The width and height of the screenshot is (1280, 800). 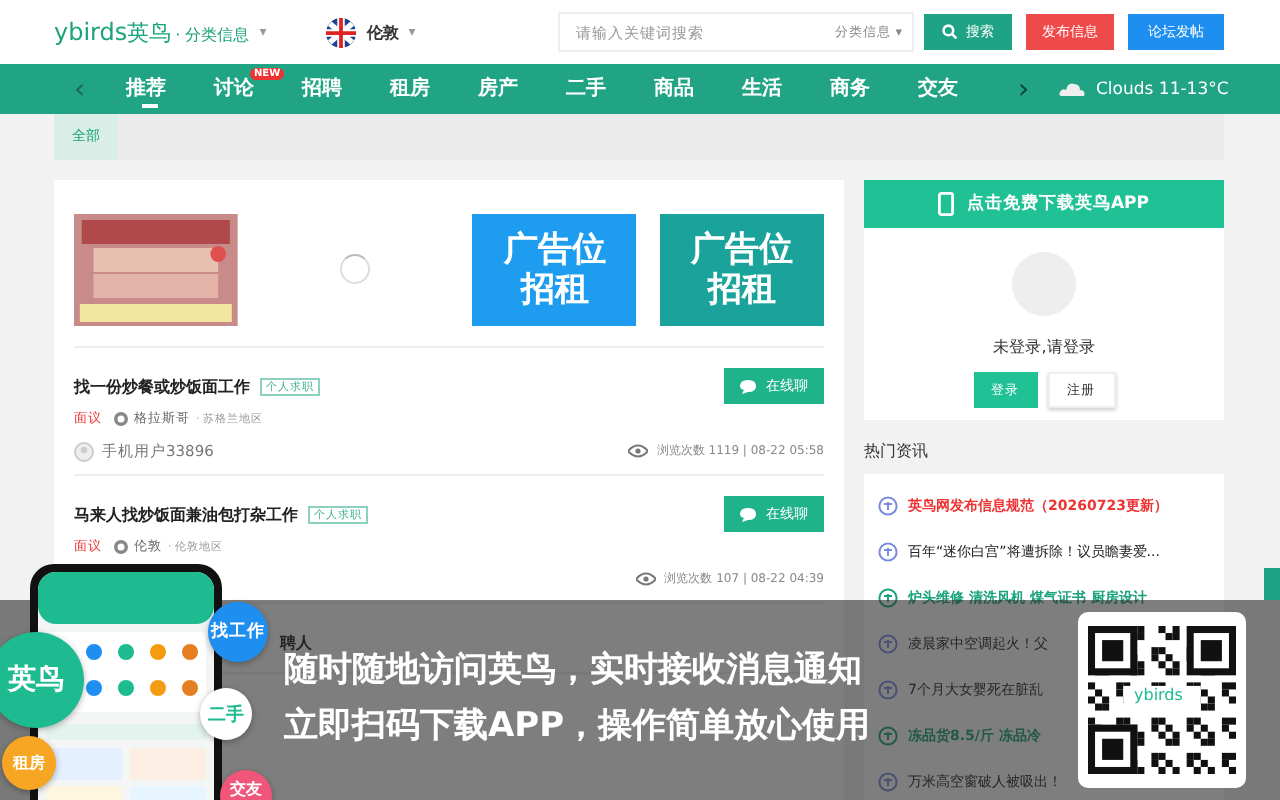 What do you see at coordinates (1162, 700) in the screenshot?
I see `qr-code: ybirds` at bounding box center [1162, 700].